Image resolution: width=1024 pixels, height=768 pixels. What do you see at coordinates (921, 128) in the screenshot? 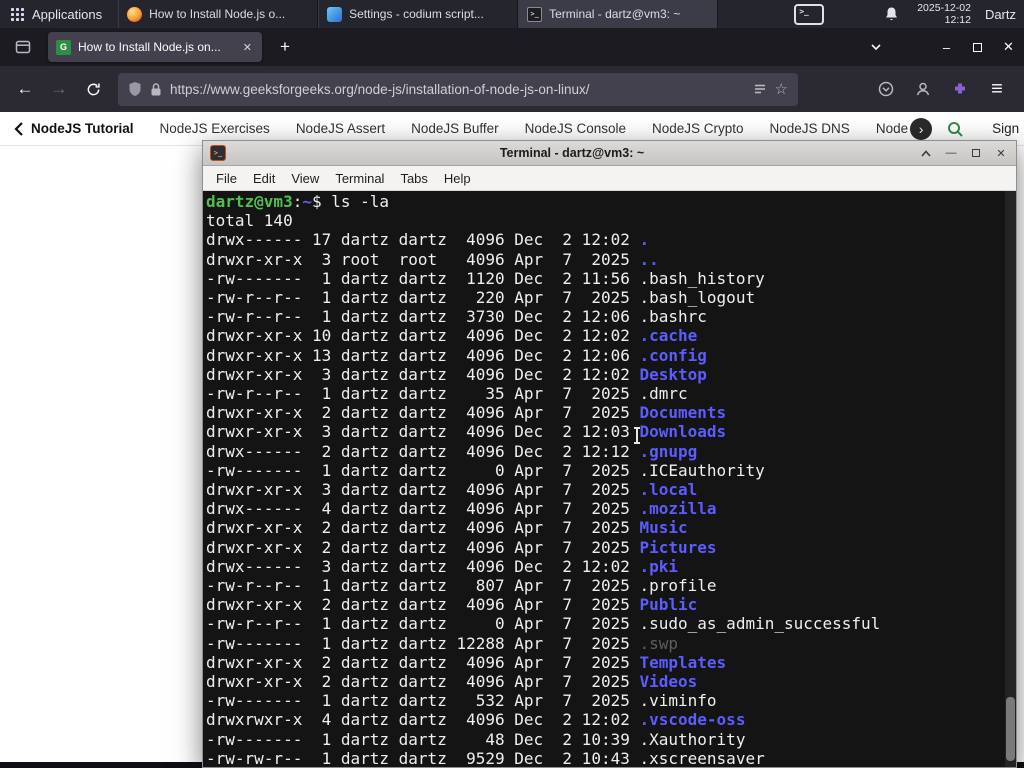
I see `site-nav-next-button: ›` at bounding box center [921, 128].